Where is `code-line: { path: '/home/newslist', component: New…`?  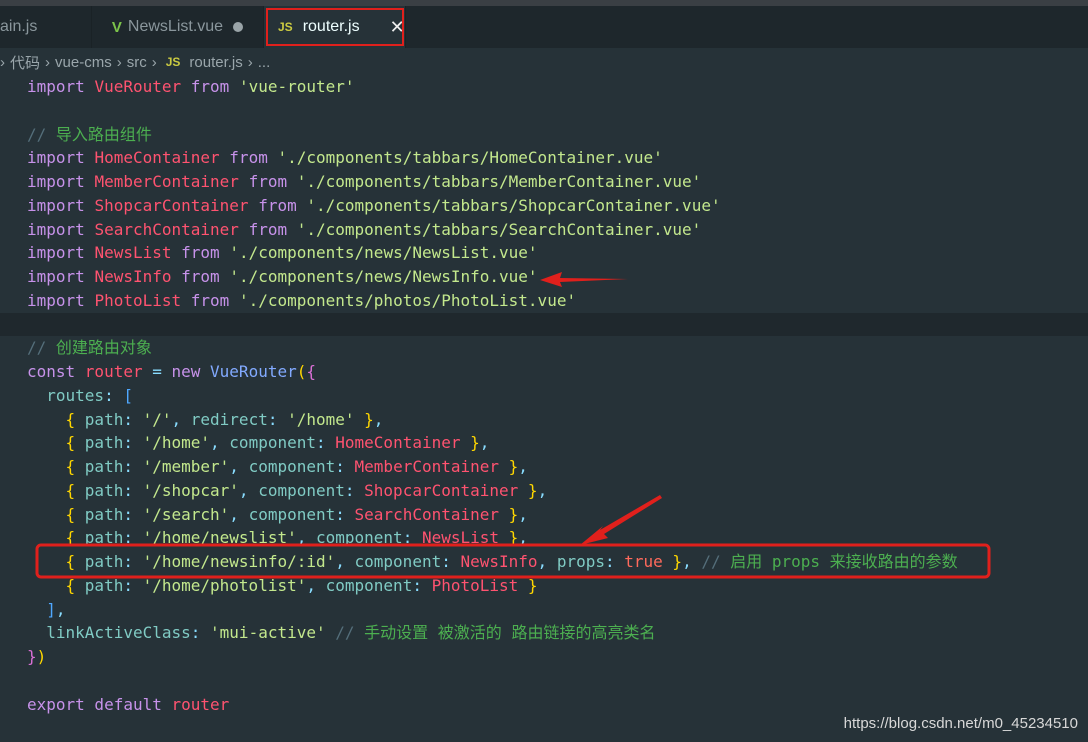
code-line: { path: '/home/newslist', component: New… is located at coordinates (544, 538).